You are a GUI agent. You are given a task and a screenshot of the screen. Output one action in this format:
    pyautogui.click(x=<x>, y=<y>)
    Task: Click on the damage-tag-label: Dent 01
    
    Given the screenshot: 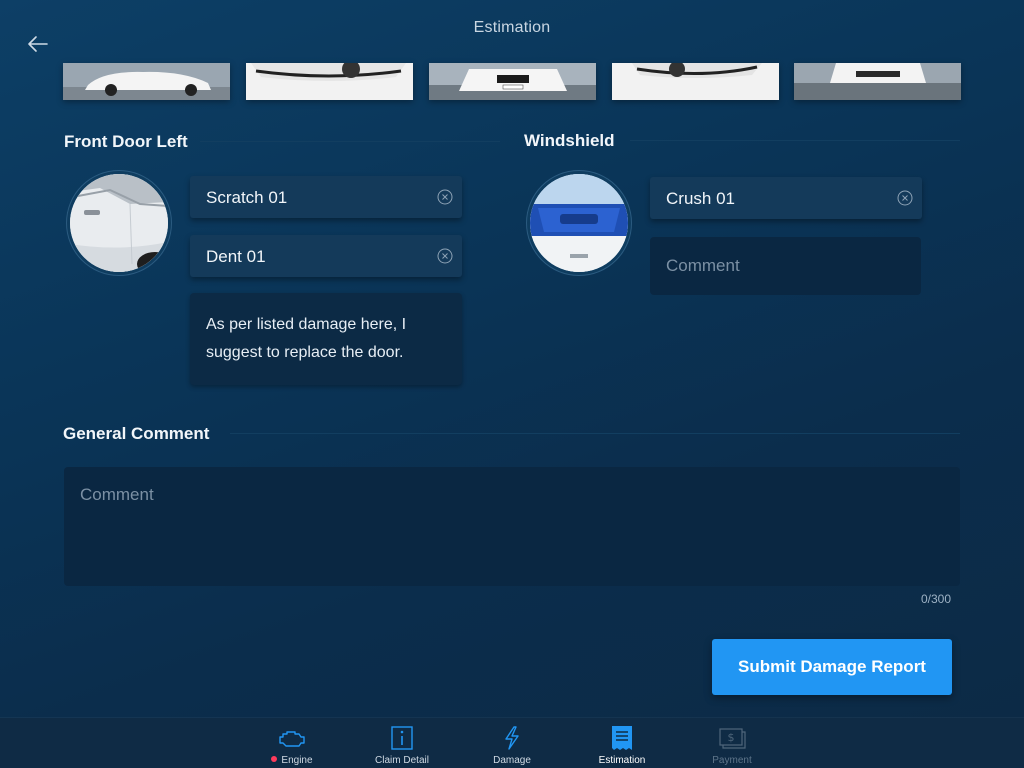 What is the action you would take?
    pyautogui.click(x=236, y=256)
    